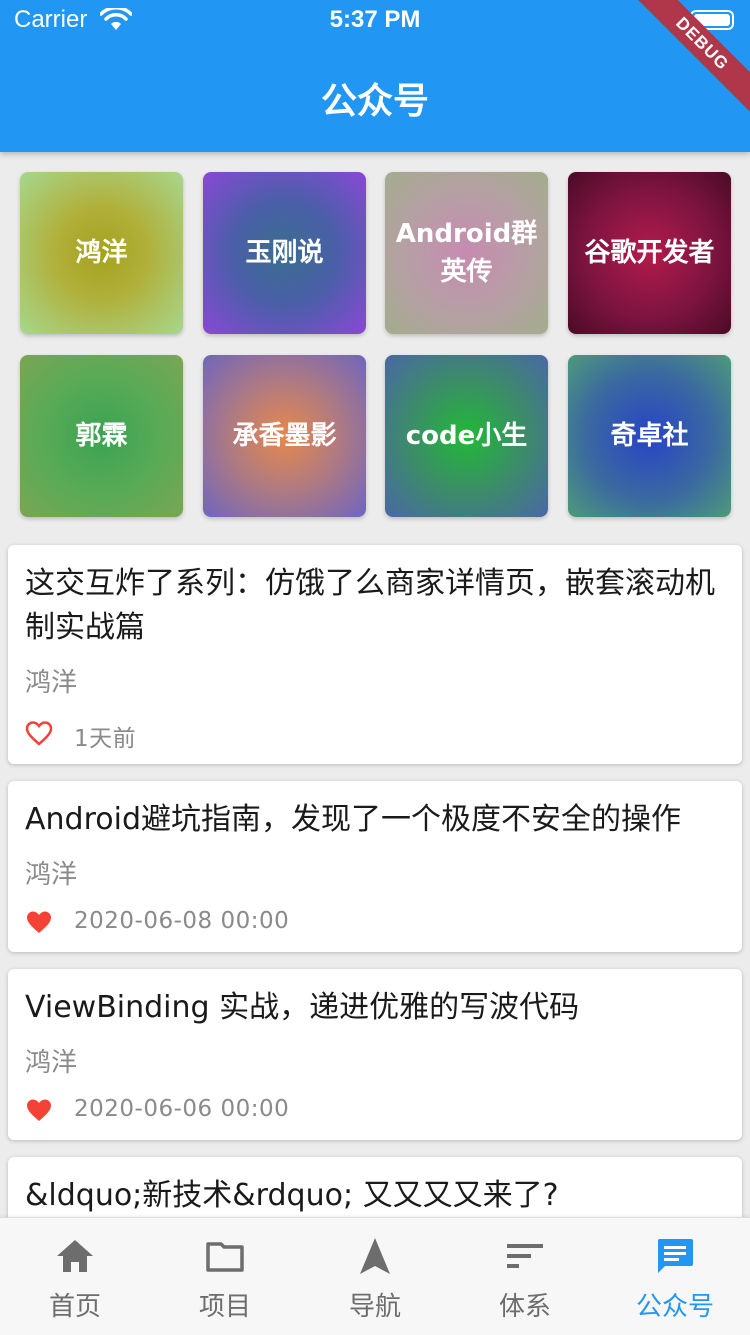 The height and width of the screenshot is (1335, 750). I want to click on article-time: 1天前, so click(105, 739).